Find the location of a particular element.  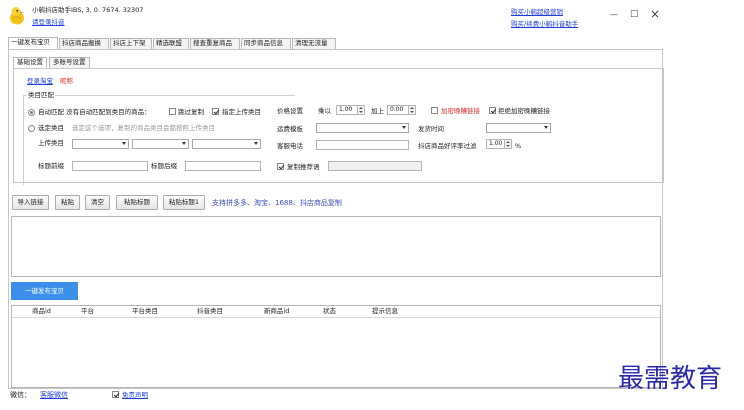

login-taobao-link: 登录淘宝 is located at coordinates (40, 81).